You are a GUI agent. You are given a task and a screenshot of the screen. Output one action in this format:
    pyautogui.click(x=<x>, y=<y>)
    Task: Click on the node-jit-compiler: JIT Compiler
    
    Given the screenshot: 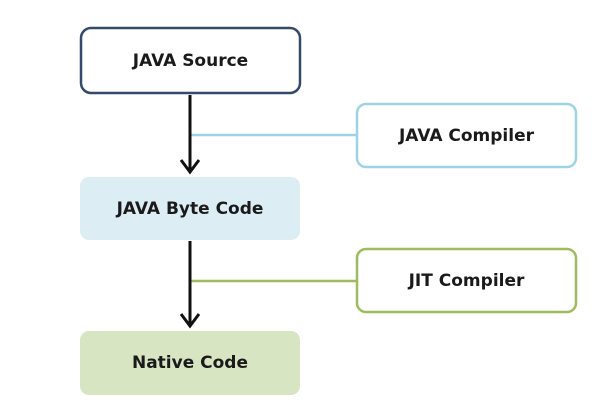 What is the action you would take?
    pyautogui.click(x=466, y=280)
    